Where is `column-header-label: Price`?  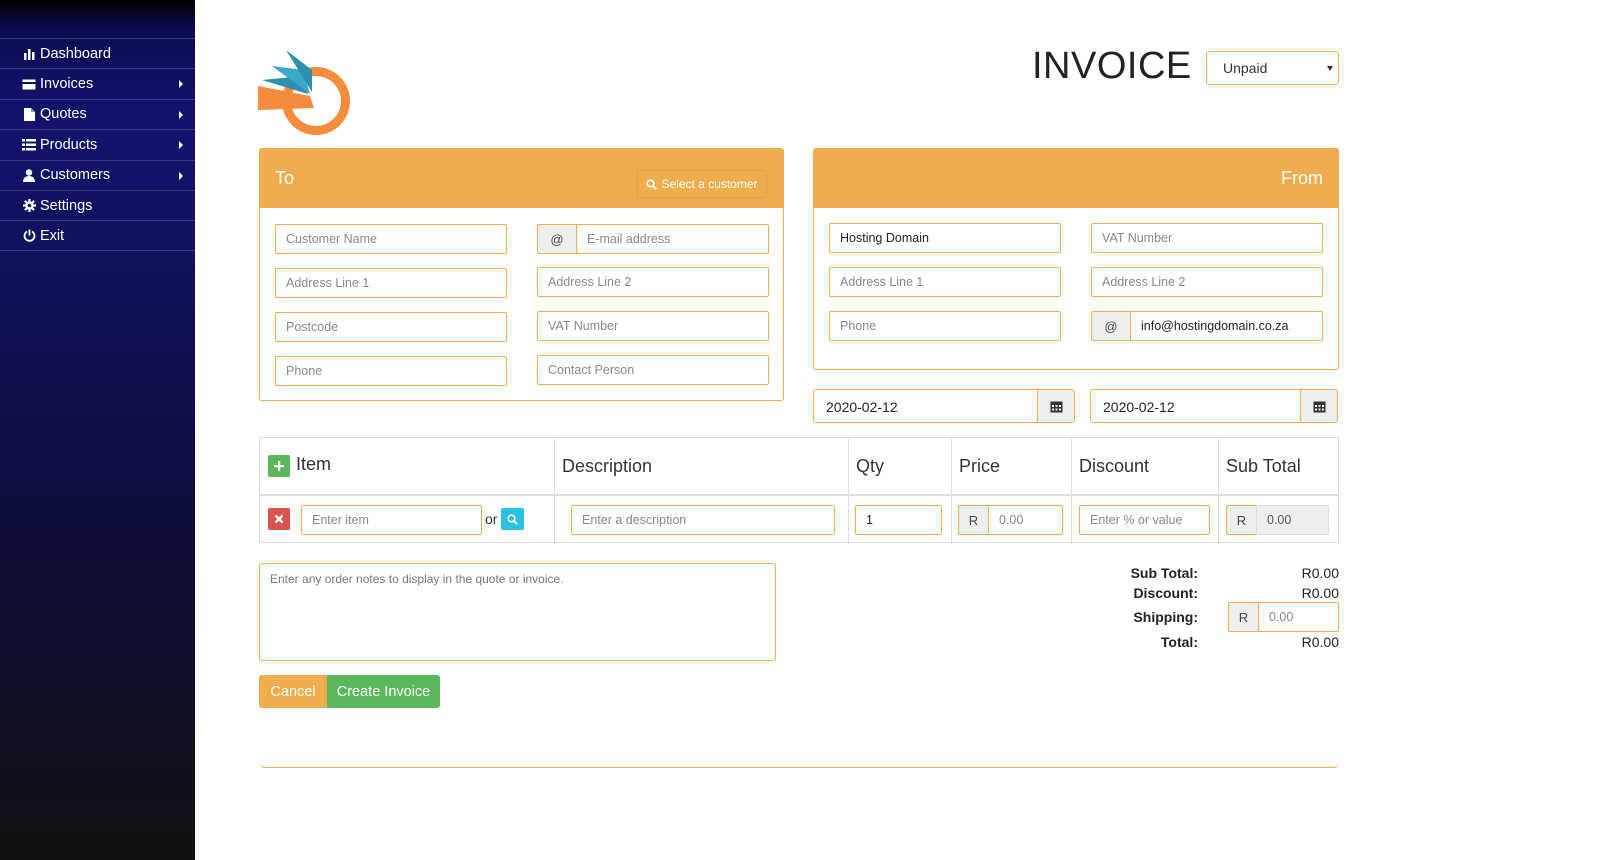 column-header-label: Price is located at coordinates (980, 465).